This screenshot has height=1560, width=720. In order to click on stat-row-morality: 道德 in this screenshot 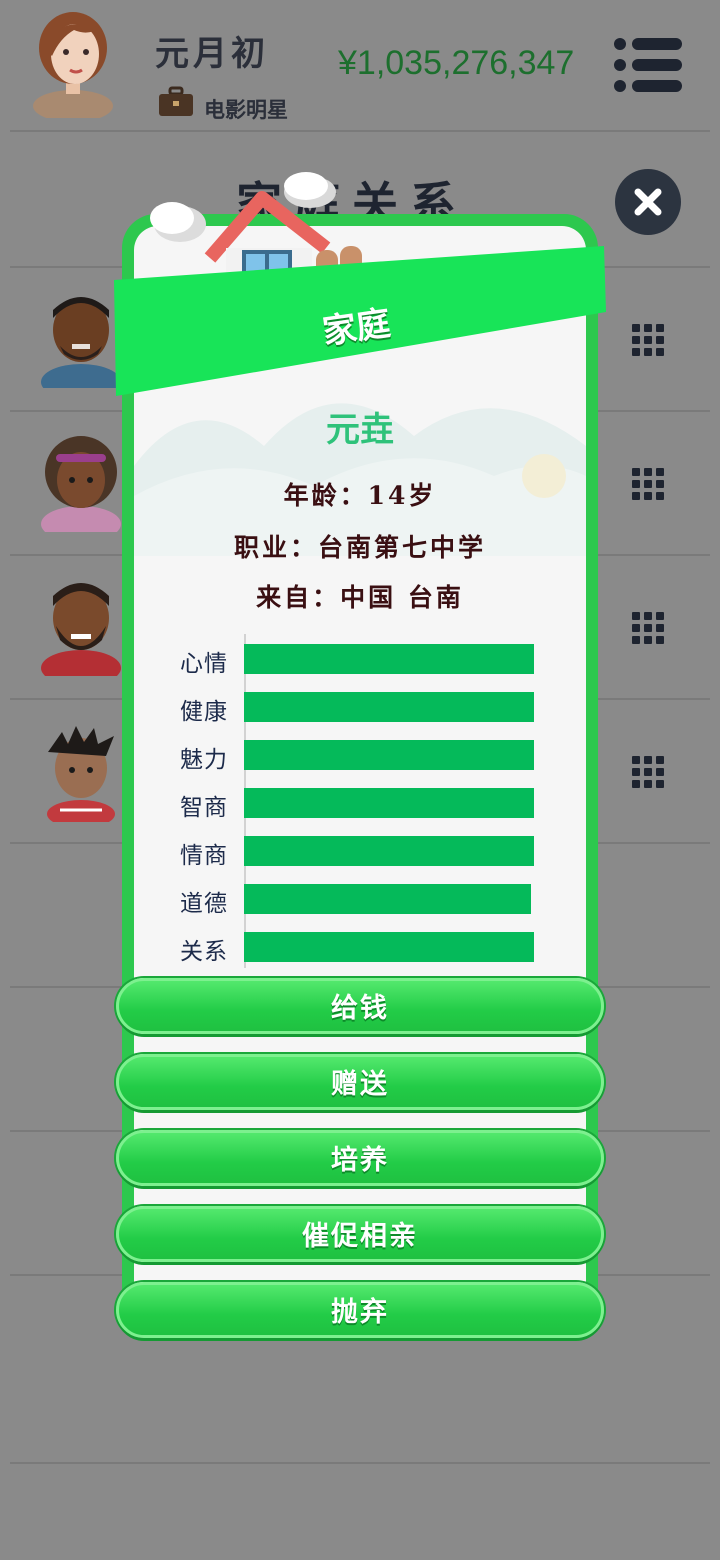, I will do `click(360, 899)`.